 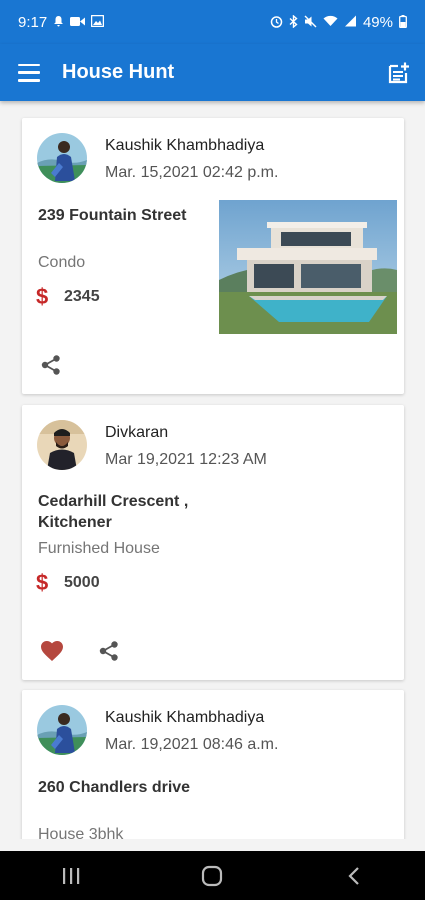 What do you see at coordinates (377, 22) in the screenshot?
I see `battery-percent: 49%` at bounding box center [377, 22].